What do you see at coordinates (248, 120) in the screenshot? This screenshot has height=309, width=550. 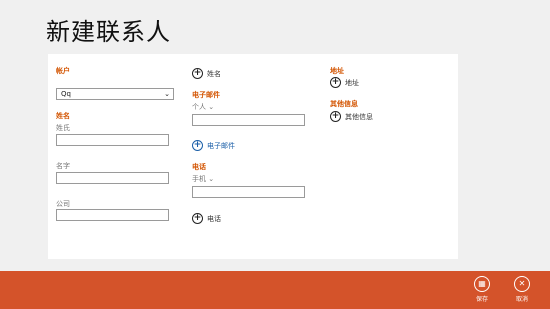 I see `email-input` at bounding box center [248, 120].